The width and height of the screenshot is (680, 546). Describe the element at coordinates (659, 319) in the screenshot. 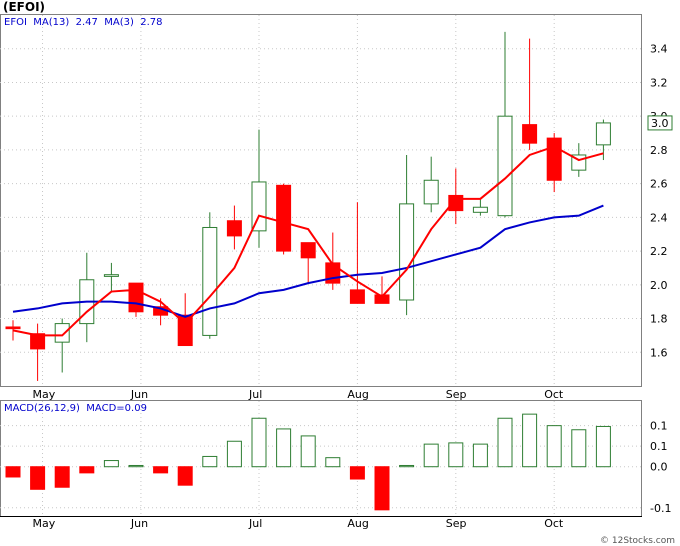

I see `price-tick-label: 1.8` at that location.